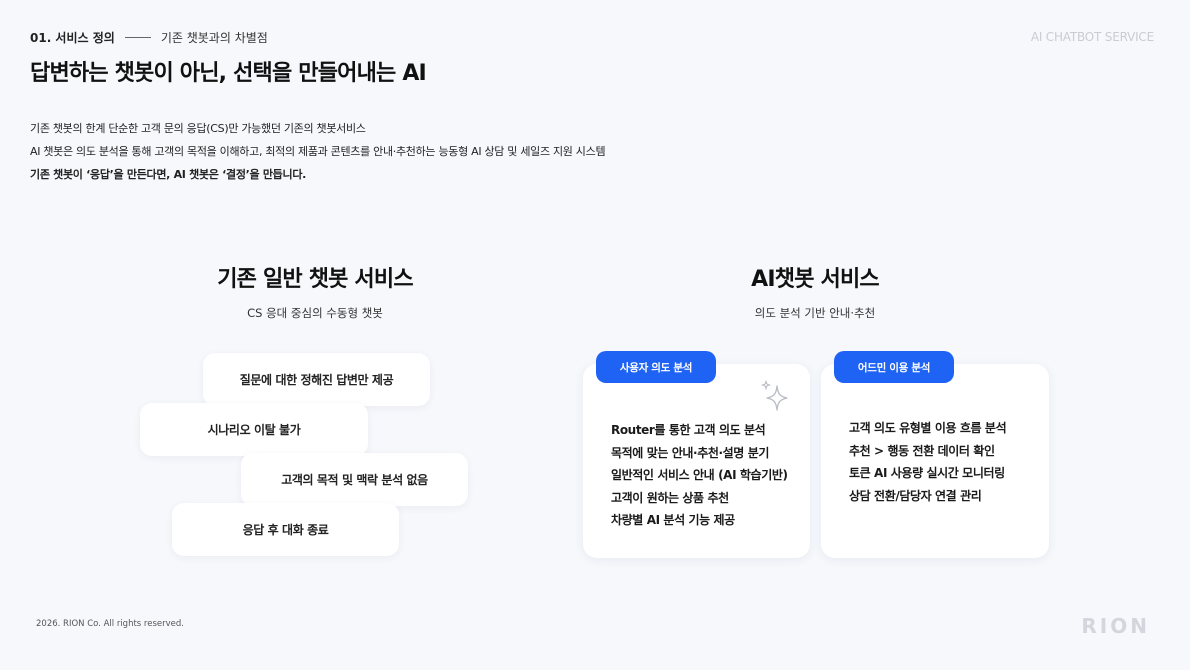 This screenshot has height=670, width=1190. Describe the element at coordinates (214, 38) in the screenshot. I see `section-subtitle: 기존 챗봇과의 차별점` at that location.